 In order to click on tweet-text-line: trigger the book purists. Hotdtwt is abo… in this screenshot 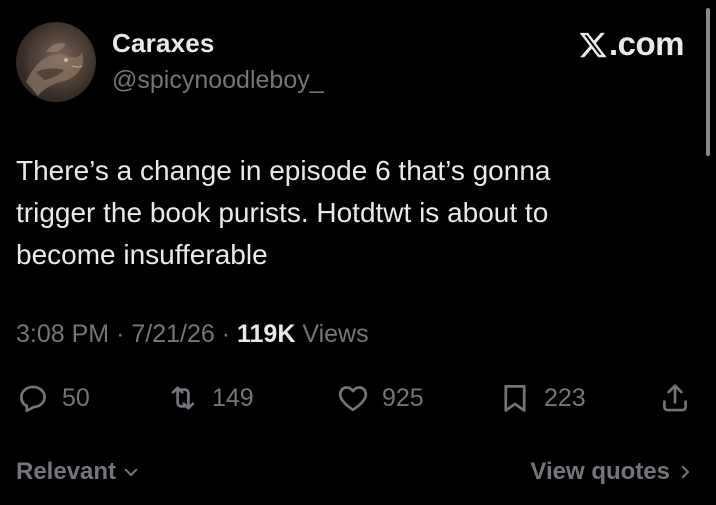, I will do `click(282, 212)`.